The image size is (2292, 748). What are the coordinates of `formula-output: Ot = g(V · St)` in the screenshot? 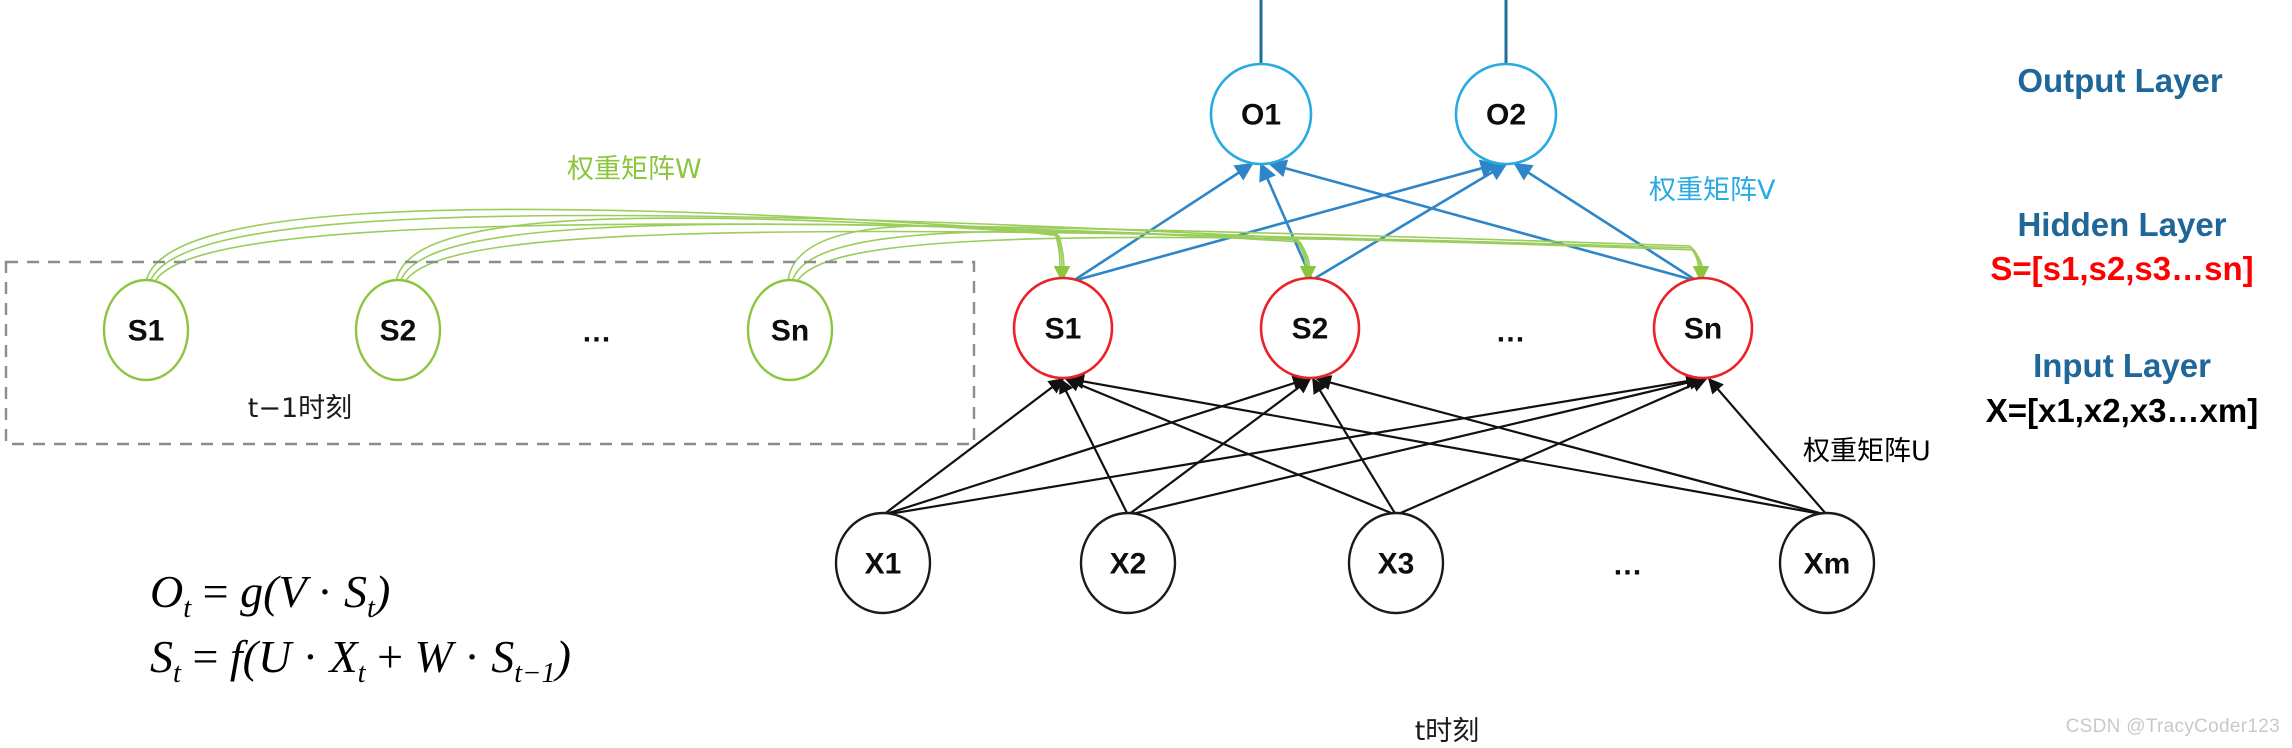 It's located at (270, 595).